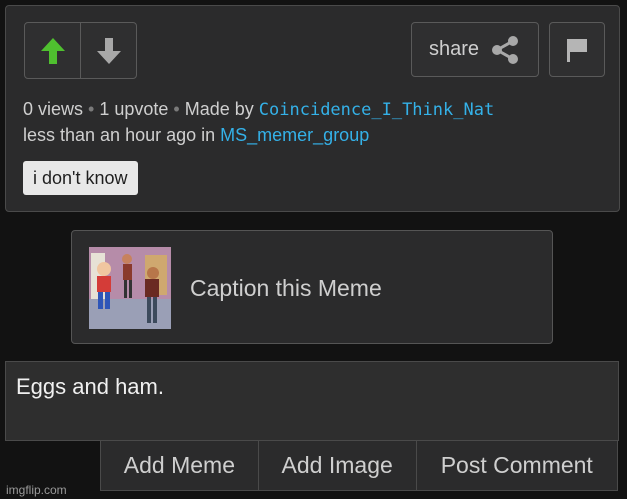 The width and height of the screenshot is (627, 499). I want to click on down-arrow-icon, so click(108, 50).